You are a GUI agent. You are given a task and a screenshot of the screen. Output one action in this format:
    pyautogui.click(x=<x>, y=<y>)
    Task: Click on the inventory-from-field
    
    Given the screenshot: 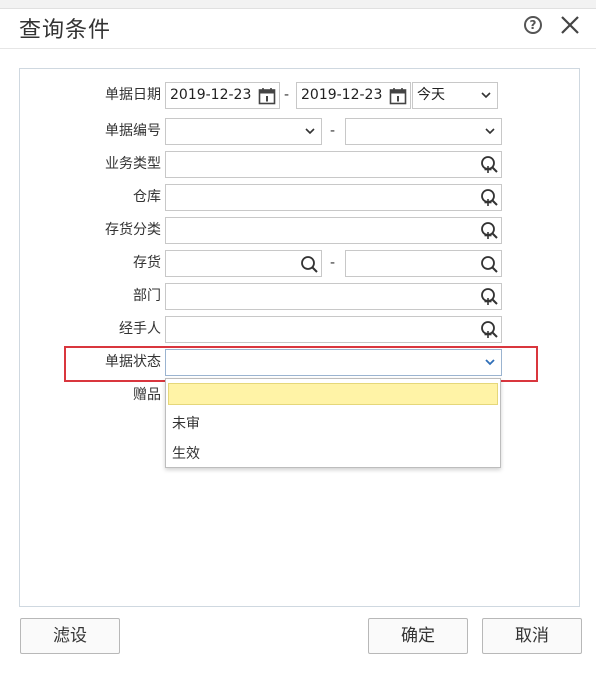 What is the action you would take?
    pyautogui.click(x=243, y=263)
    